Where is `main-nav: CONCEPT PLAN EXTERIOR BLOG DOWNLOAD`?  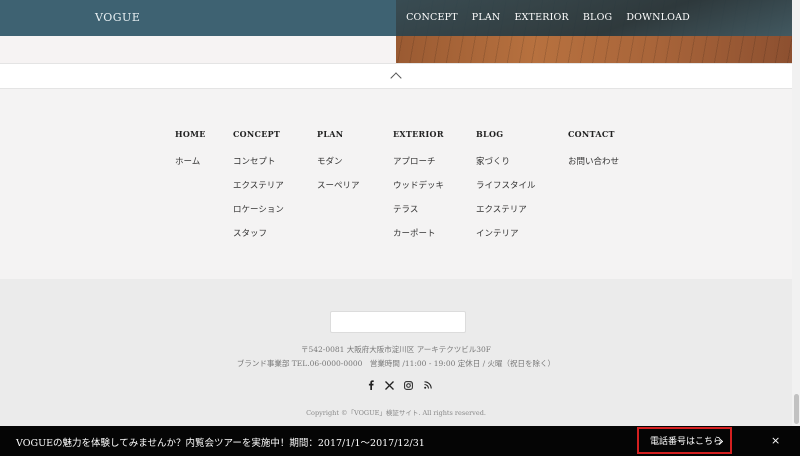
main-nav: CONCEPT PLAN EXTERIOR BLOG DOWNLOAD is located at coordinates (548, 17).